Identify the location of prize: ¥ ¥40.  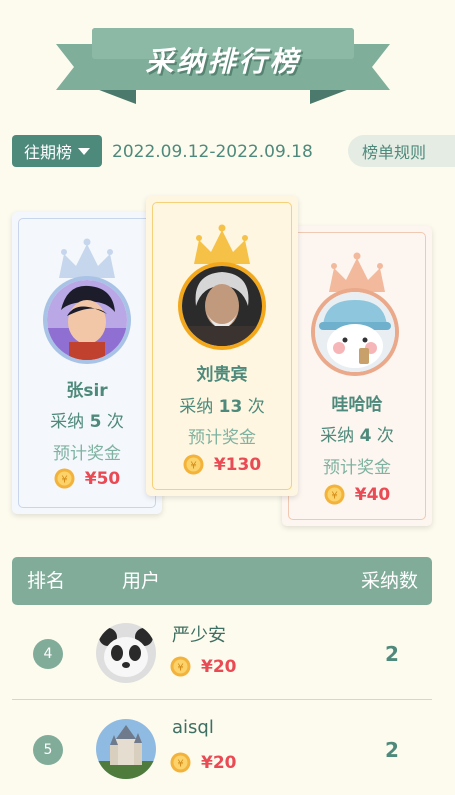
(357, 494).